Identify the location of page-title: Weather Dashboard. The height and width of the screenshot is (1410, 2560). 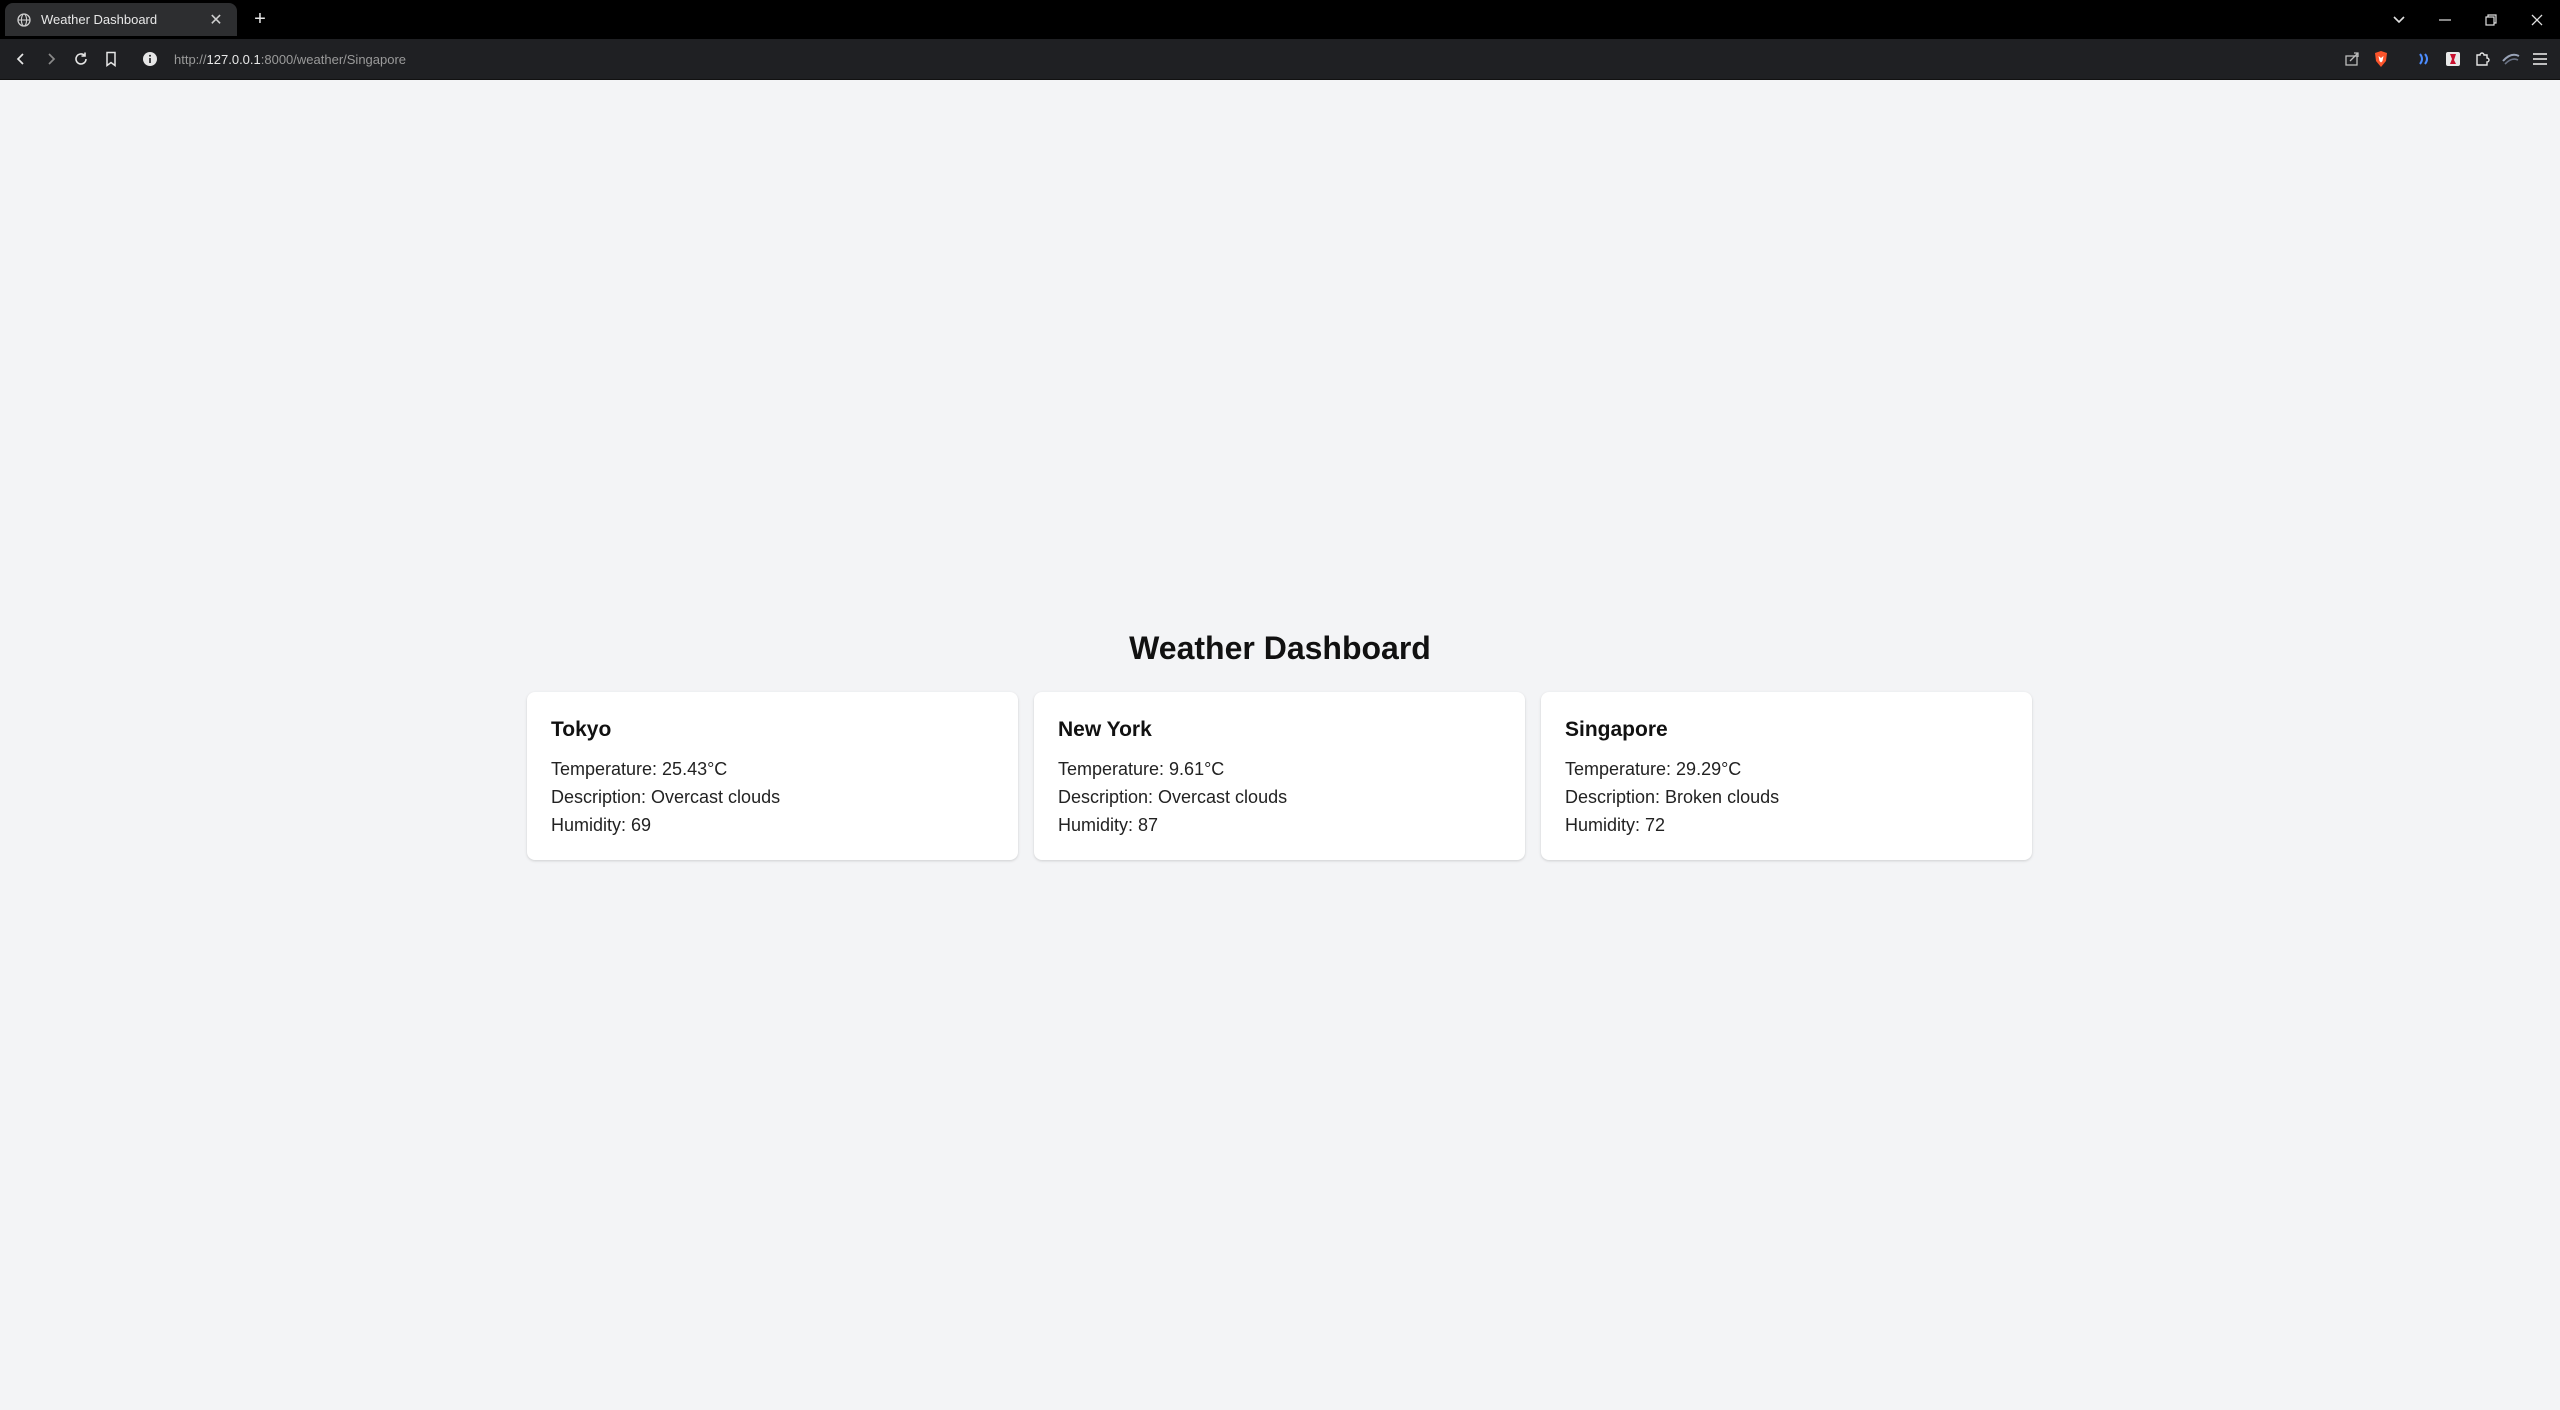
(1280, 648).